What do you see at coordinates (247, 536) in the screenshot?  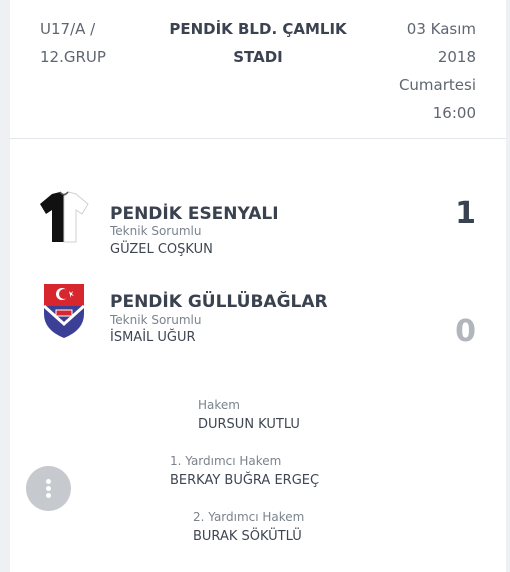 I see `official-name: BURAK SÖKÜTLÜ` at bounding box center [247, 536].